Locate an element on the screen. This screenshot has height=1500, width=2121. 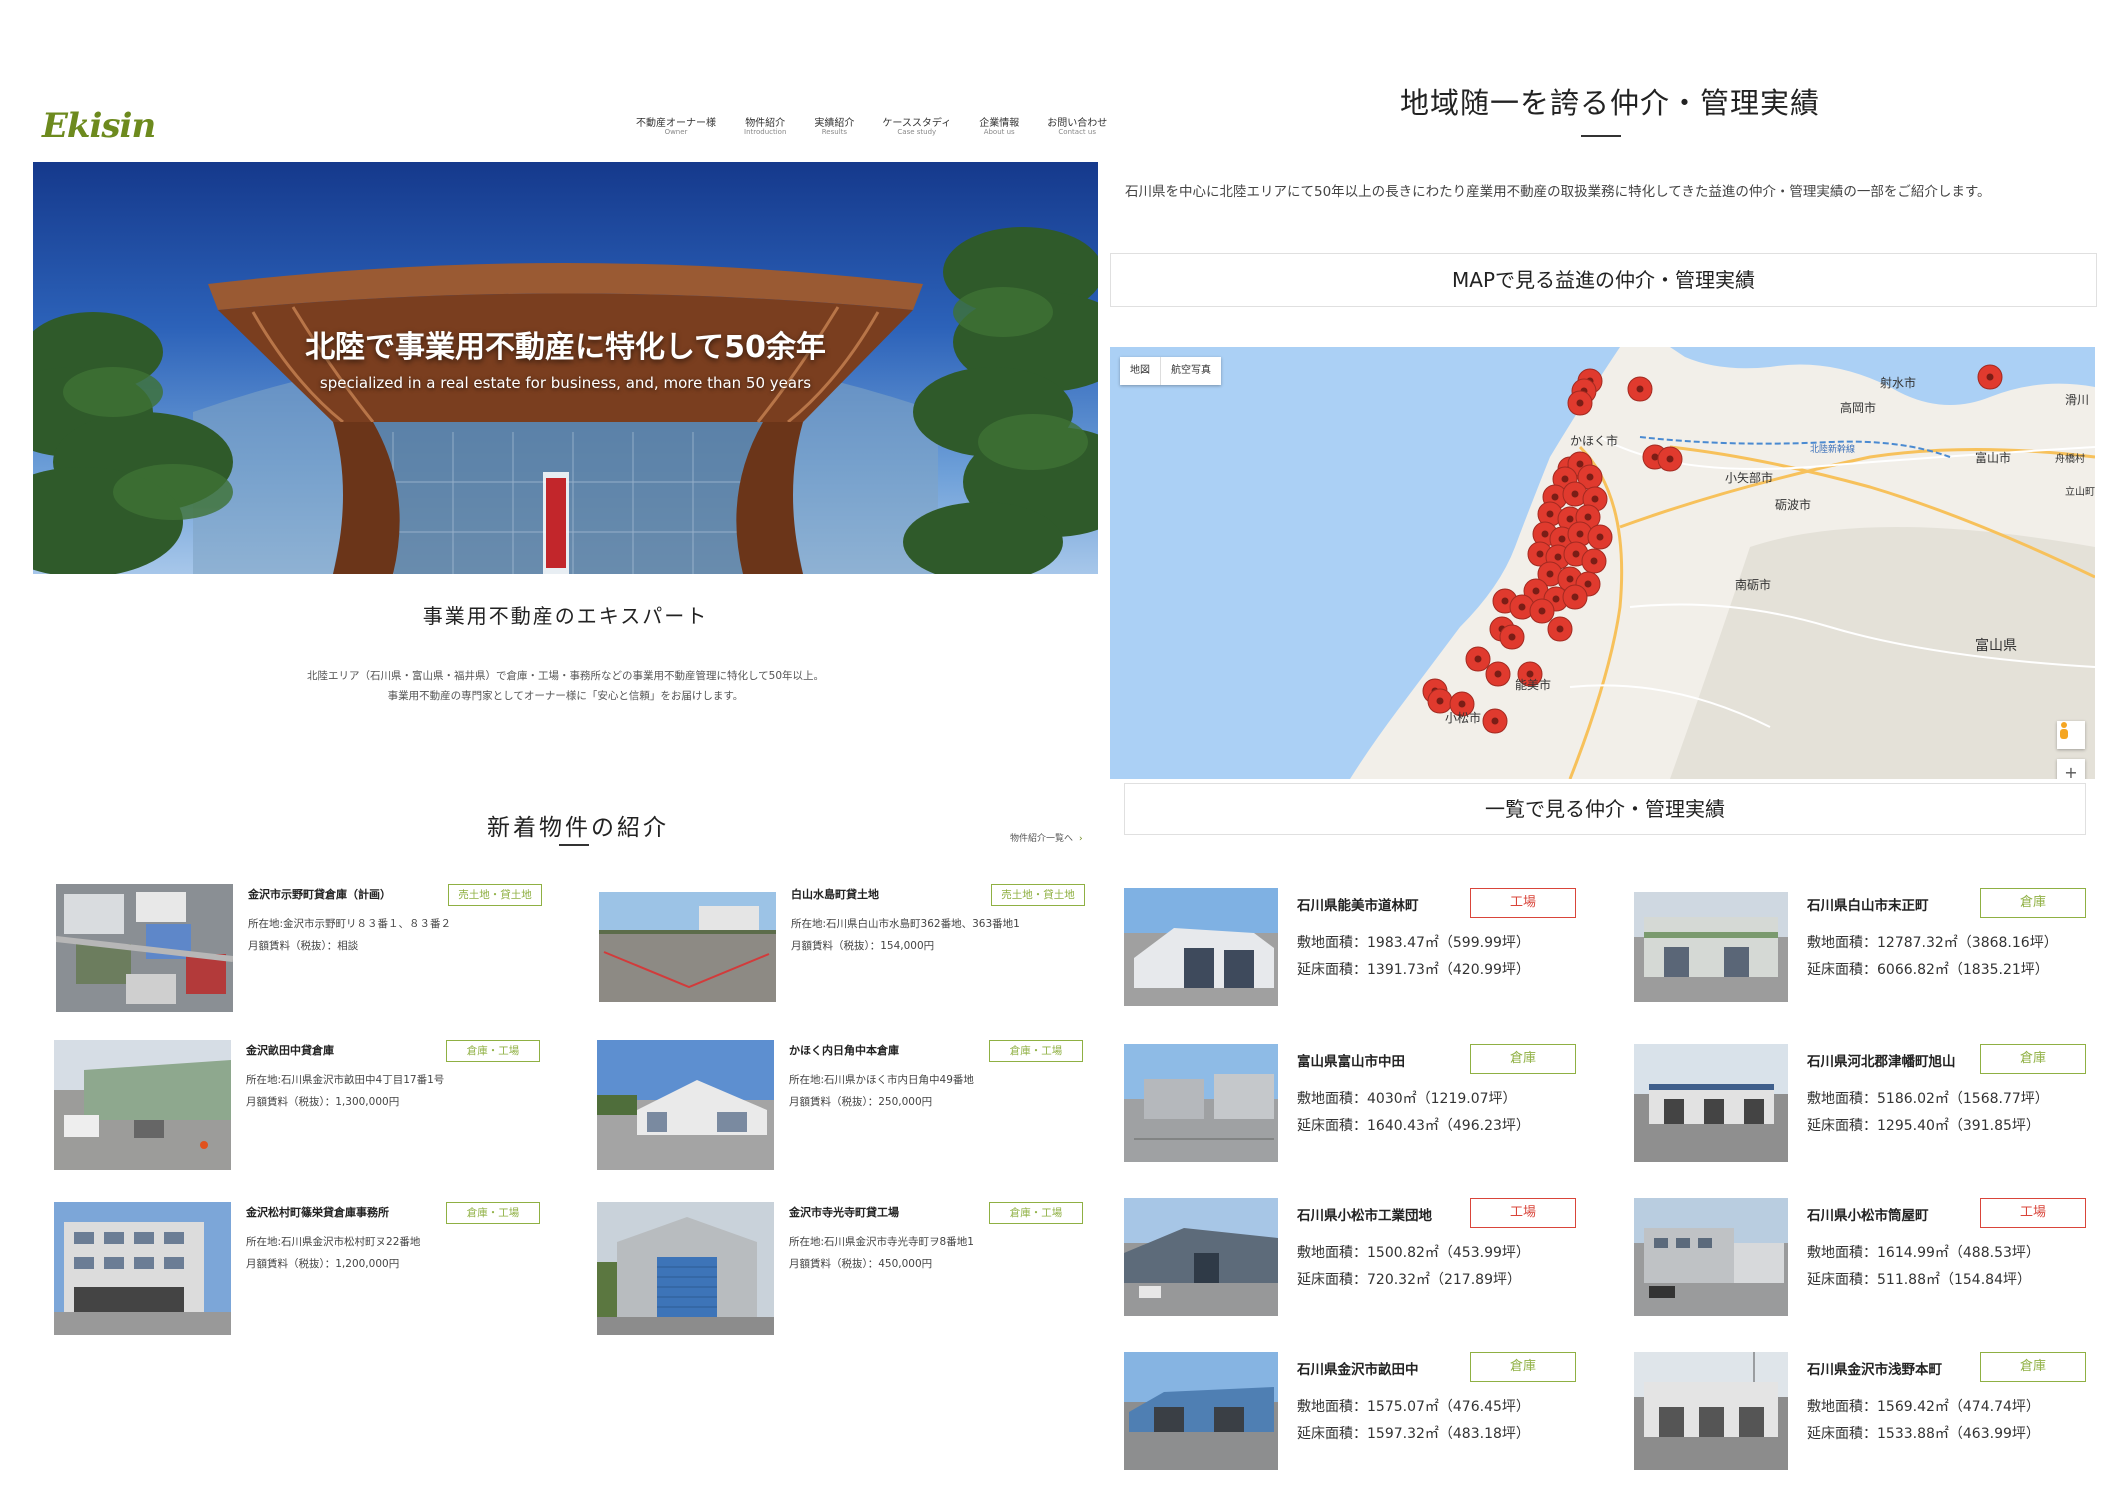
site-logo: Ekisin is located at coordinates (99, 126).